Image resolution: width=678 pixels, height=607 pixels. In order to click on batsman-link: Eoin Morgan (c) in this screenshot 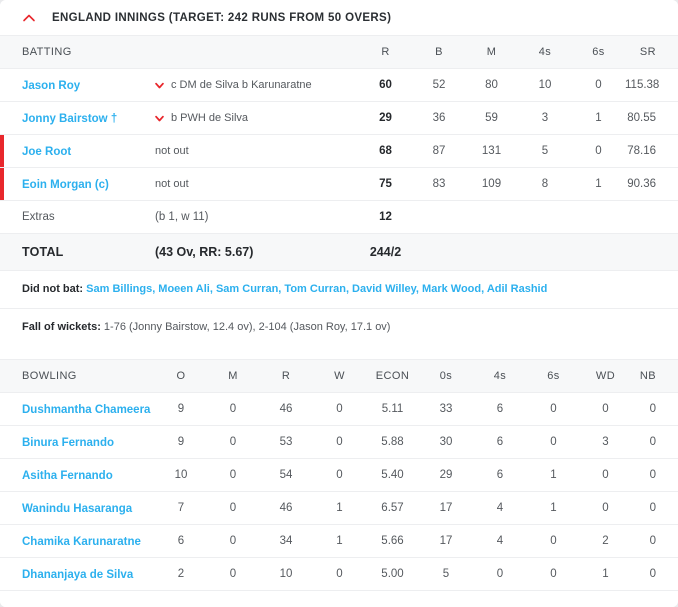, I will do `click(65, 185)`.